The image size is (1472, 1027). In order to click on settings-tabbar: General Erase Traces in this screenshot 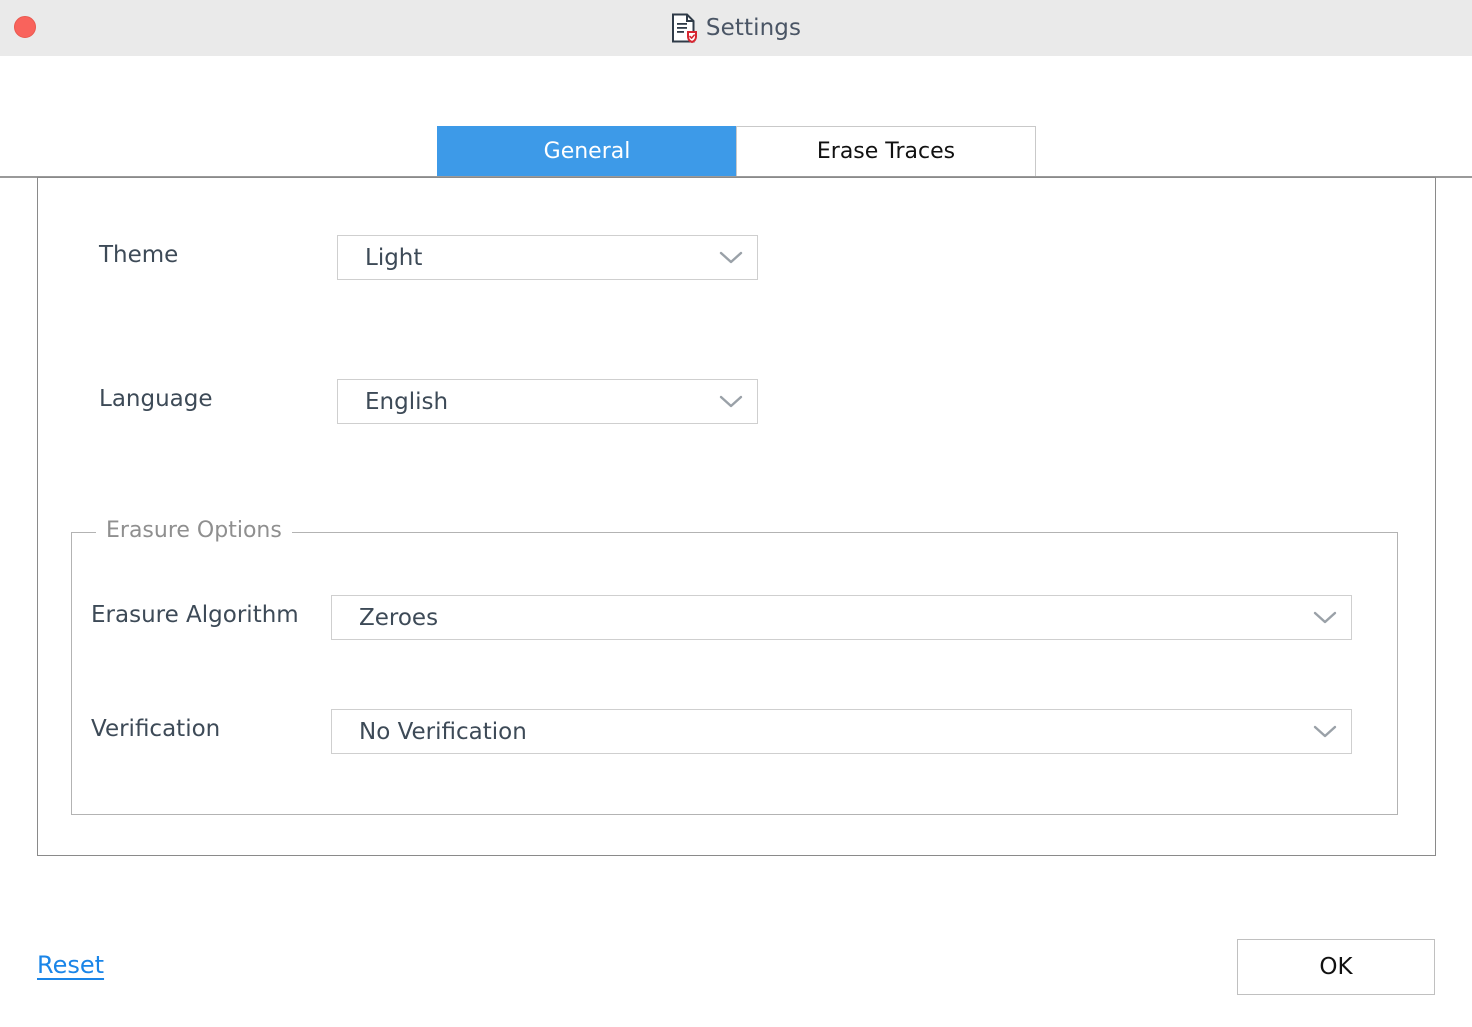, I will do `click(736, 151)`.